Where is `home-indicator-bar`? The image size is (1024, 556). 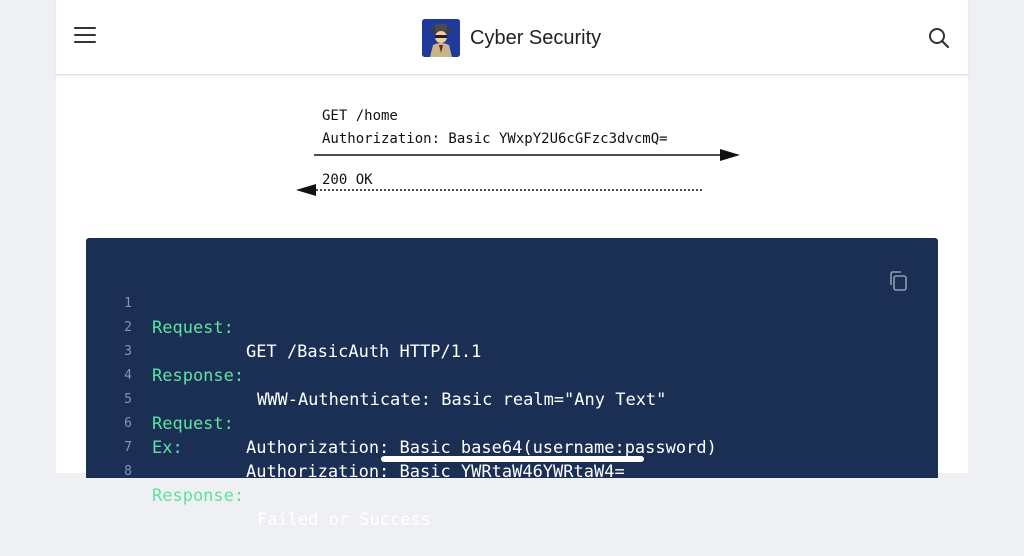
home-indicator-bar is located at coordinates (512, 459).